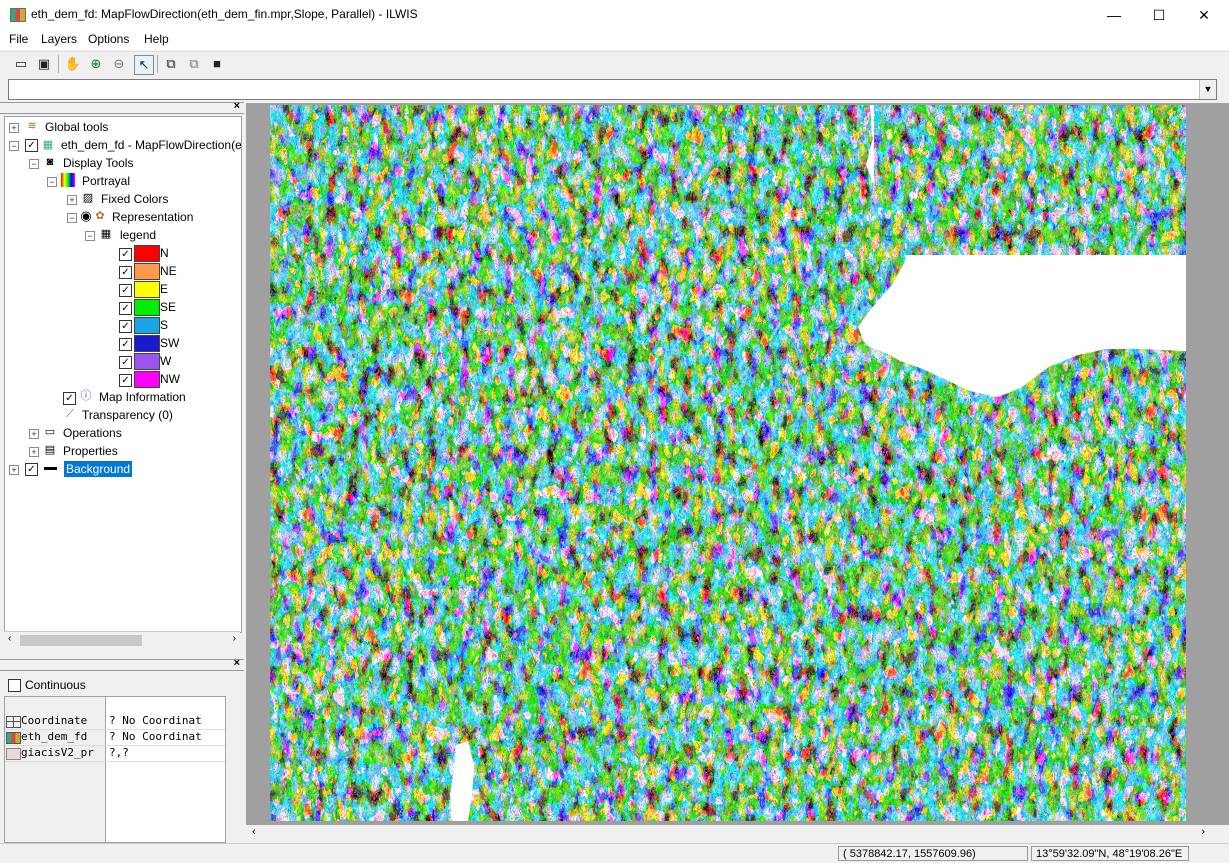 Image resolution: width=1229 pixels, height=863 pixels. Describe the element at coordinates (18, 15) in the screenshot. I see `ilwis-app-icon` at that location.